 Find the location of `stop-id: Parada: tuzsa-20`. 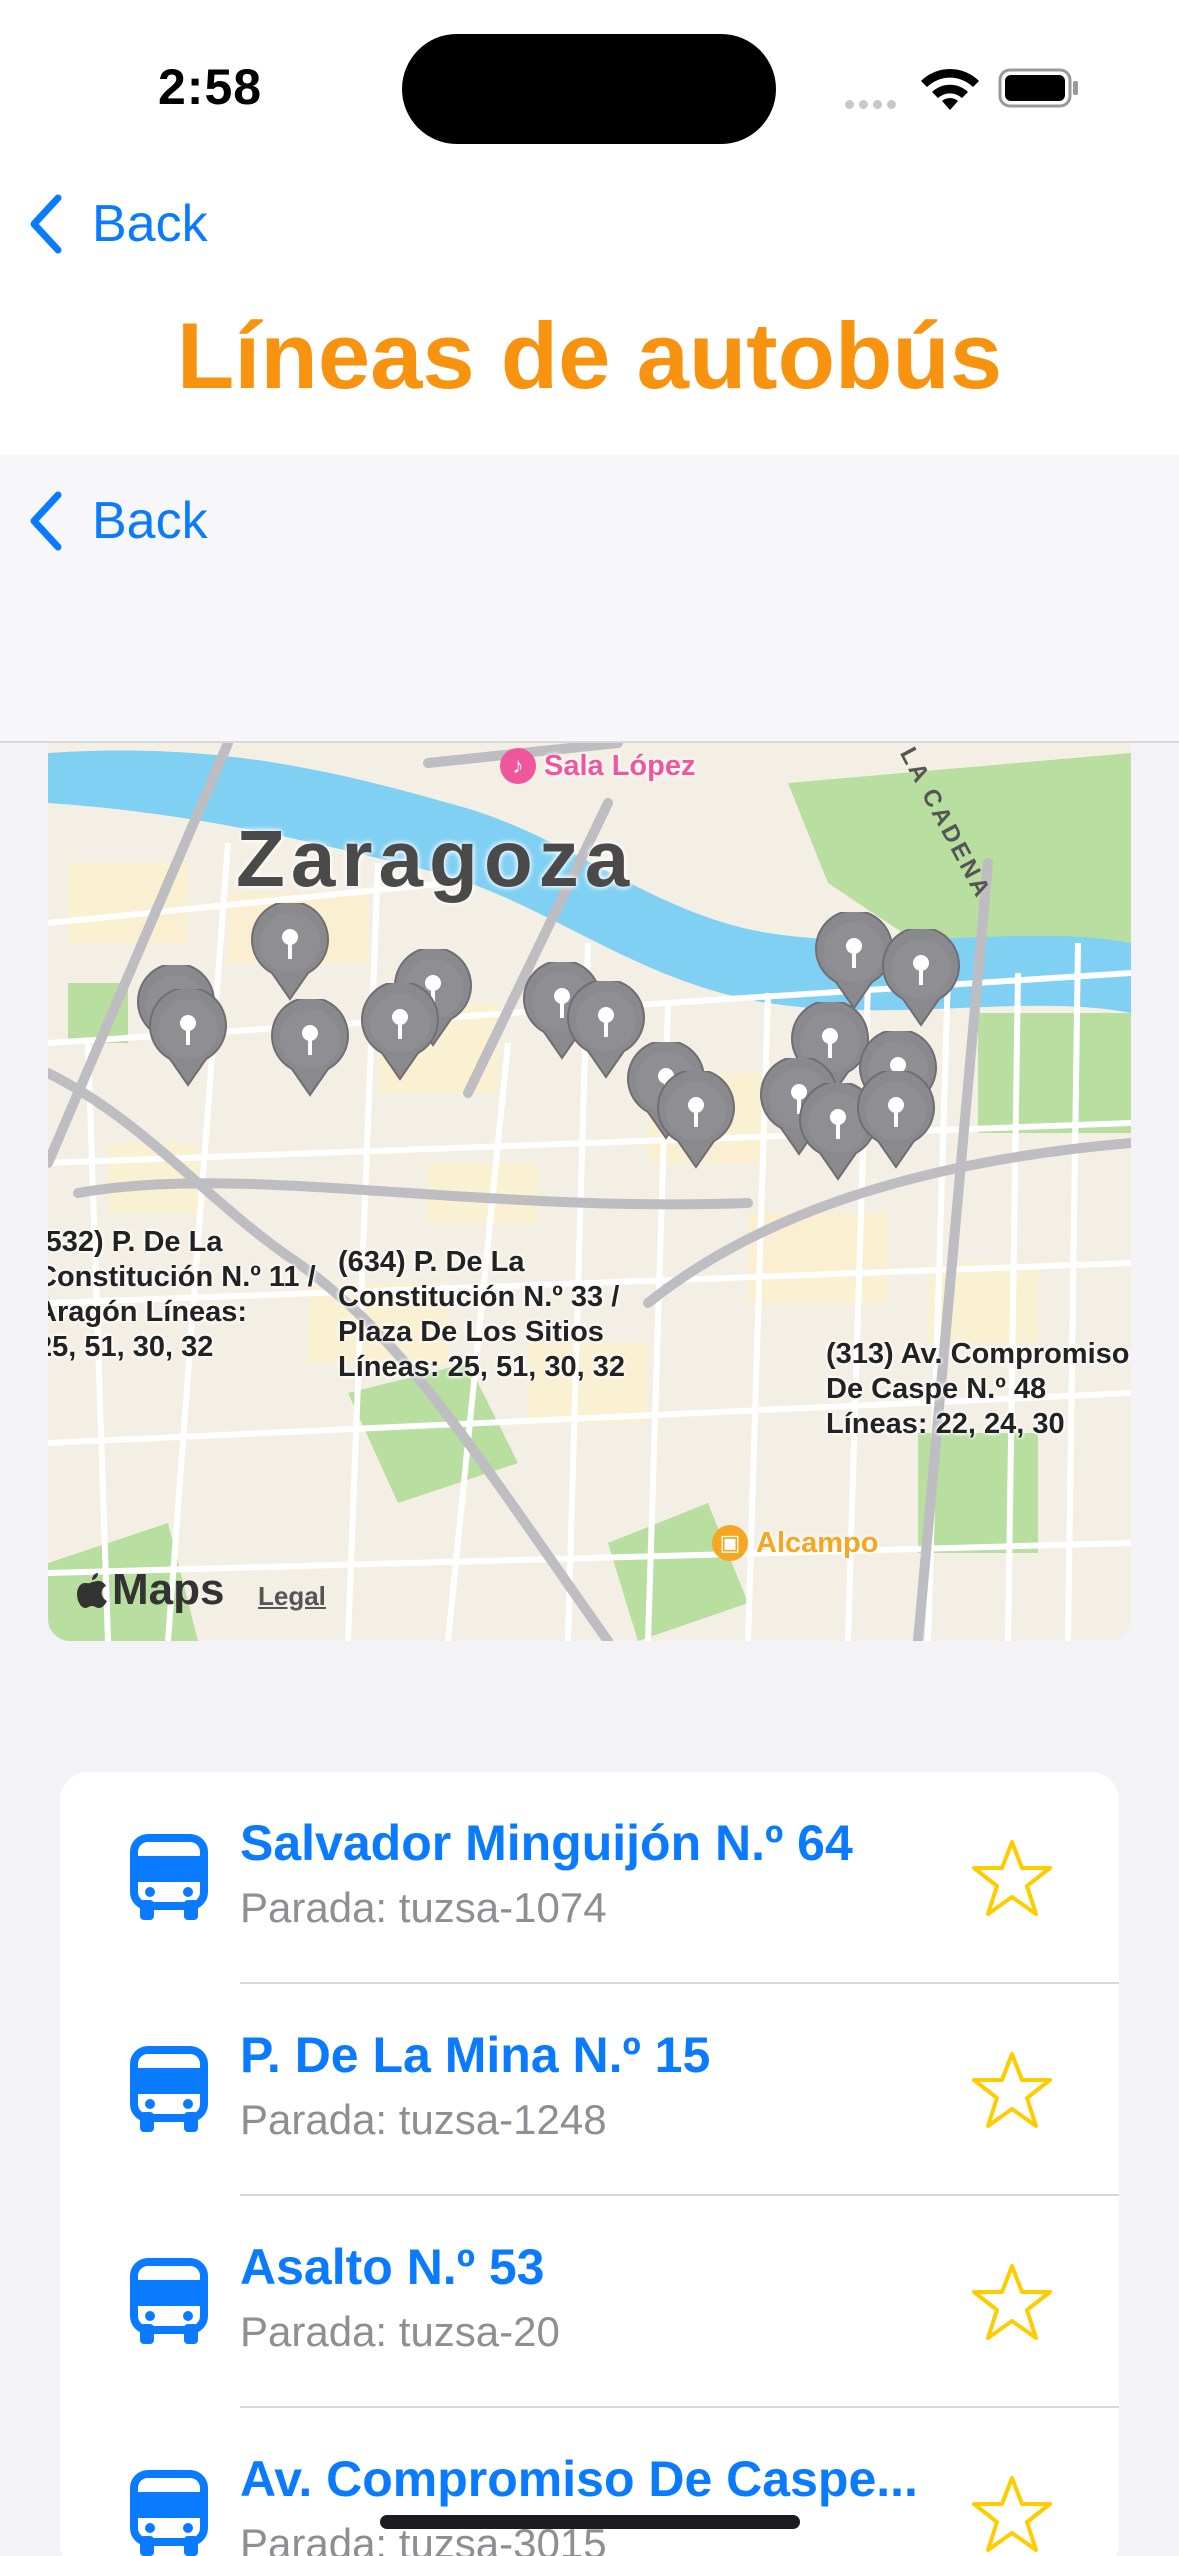

stop-id: Parada: tuzsa-20 is located at coordinates (400, 2331).